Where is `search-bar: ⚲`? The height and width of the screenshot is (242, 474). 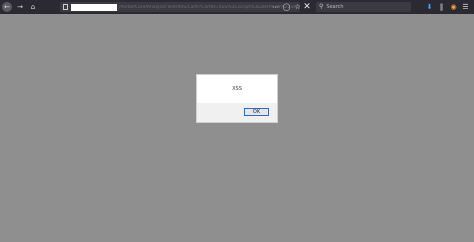
search-bar: ⚲ is located at coordinates (363, 7).